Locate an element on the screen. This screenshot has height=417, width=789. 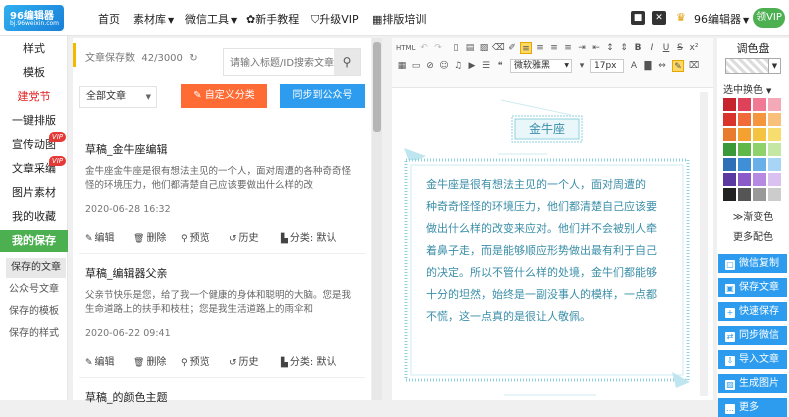
underline-icon: U is located at coordinates (666, 48).